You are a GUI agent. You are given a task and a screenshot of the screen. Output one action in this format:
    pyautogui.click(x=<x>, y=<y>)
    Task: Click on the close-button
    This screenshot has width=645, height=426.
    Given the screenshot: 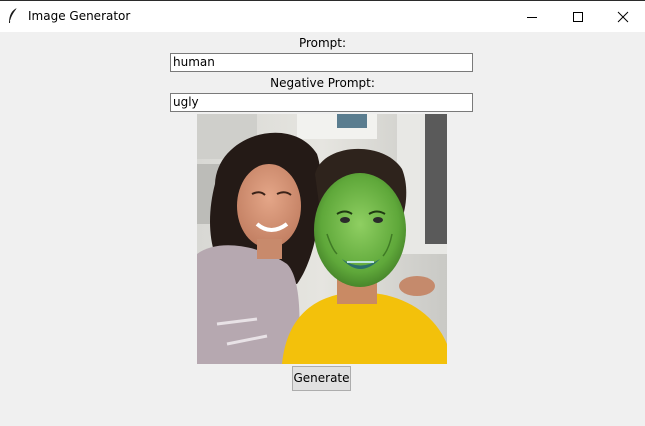 What is the action you would take?
    pyautogui.click(x=622, y=16)
    